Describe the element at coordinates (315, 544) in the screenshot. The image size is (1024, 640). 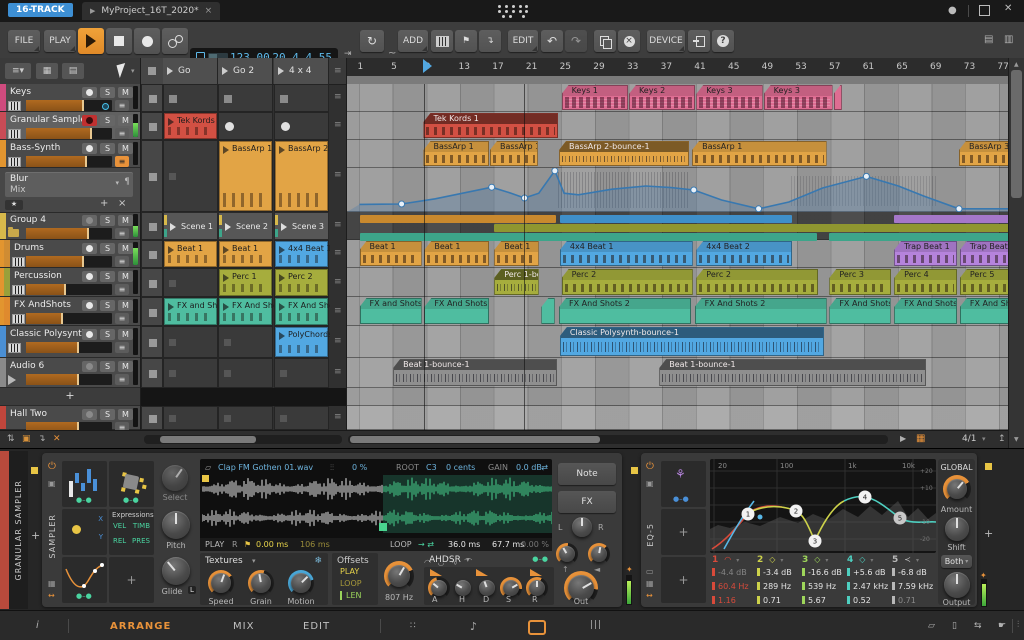
I see `length-value: 106 ms` at that location.